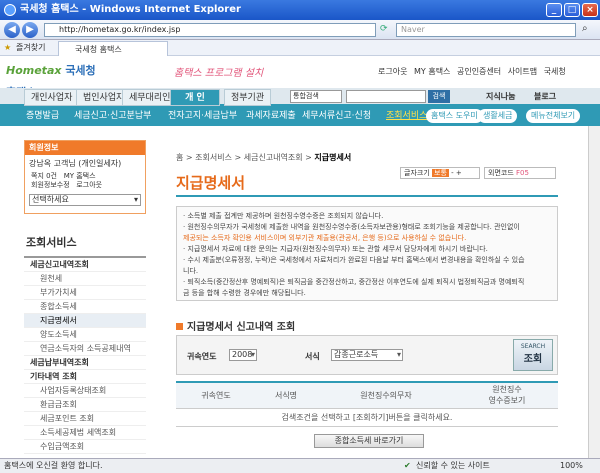 This screenshot has height=473, width=600. Describe the element at coordinates (367, 196) in the screenshot. I see `title-divider` at that location.